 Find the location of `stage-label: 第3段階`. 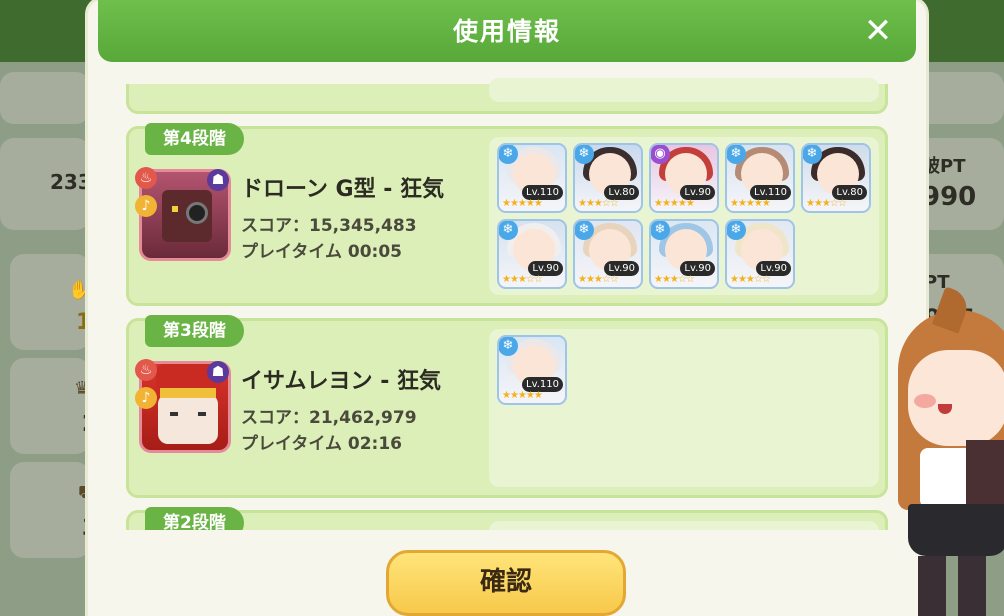

stage-label: 第3段階 is located at coordinates (194, 331).